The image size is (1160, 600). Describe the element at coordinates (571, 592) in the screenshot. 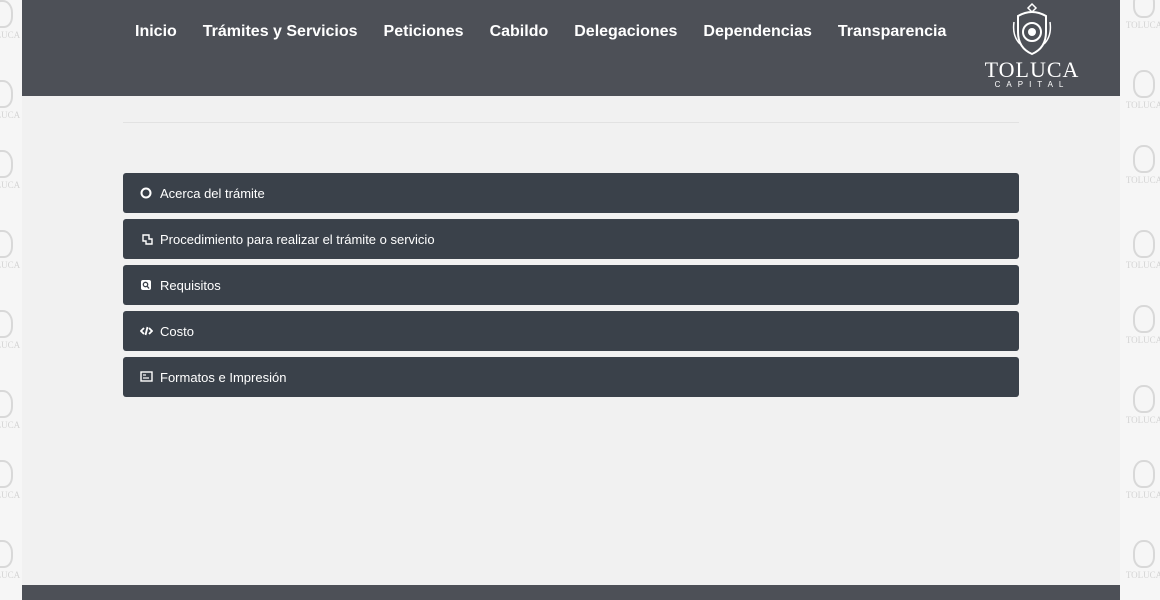

I see `site-footer` at that location.